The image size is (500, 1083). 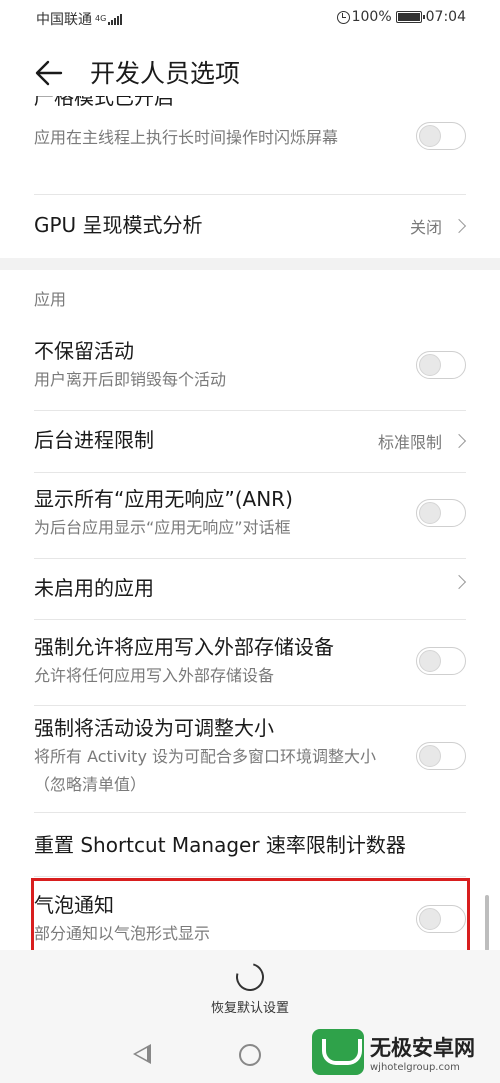 I want to click on section-header-apps: 应用, so click(x=50, y=299).